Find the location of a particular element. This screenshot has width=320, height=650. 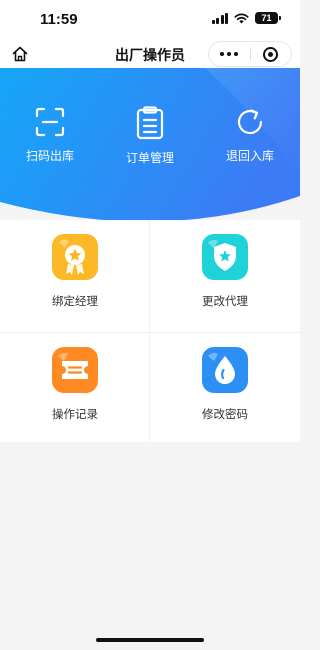

change-password-button: 修改密码 is located at coordinates (225, 388).